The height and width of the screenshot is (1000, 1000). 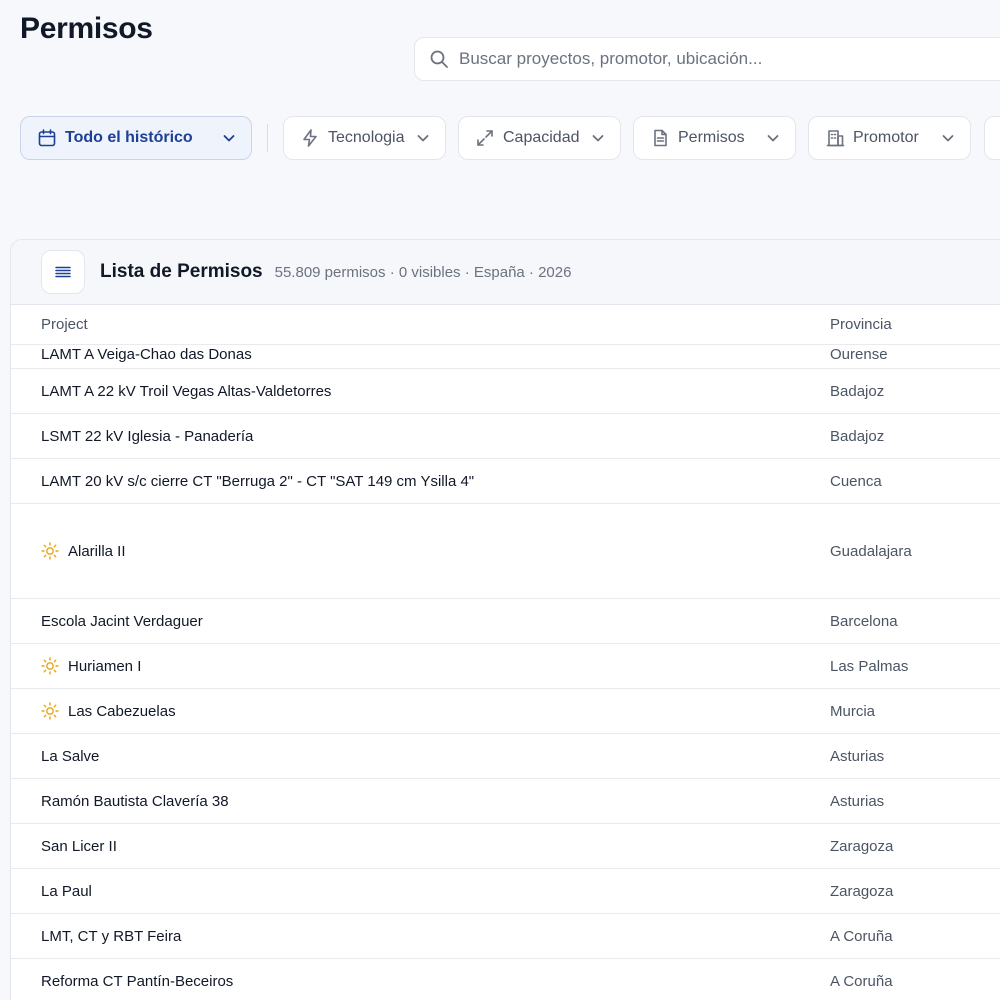 I want to click on date-range-label: Todo el histórico, so click(x=129, y=137).